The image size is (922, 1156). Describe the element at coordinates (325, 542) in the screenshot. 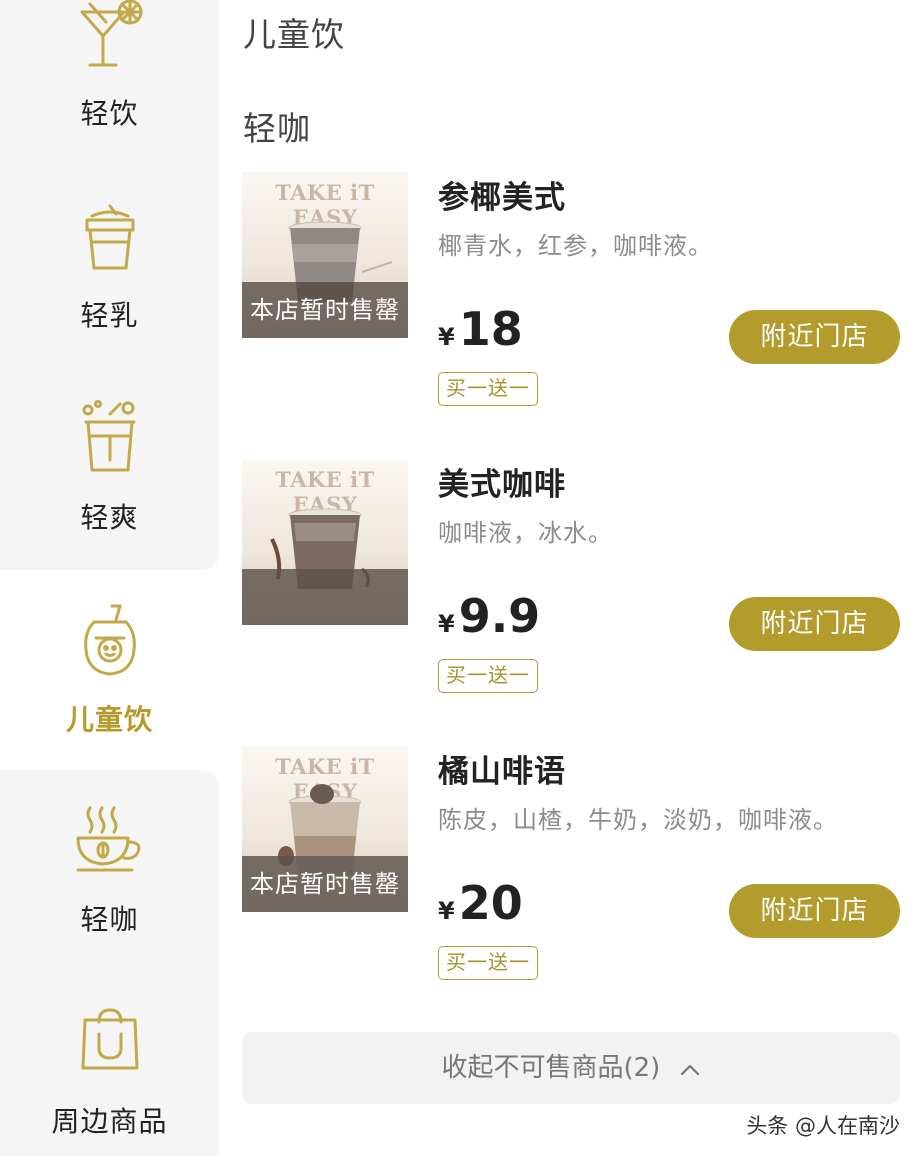

I see `product-image: TAKE iT EASY` at that location.